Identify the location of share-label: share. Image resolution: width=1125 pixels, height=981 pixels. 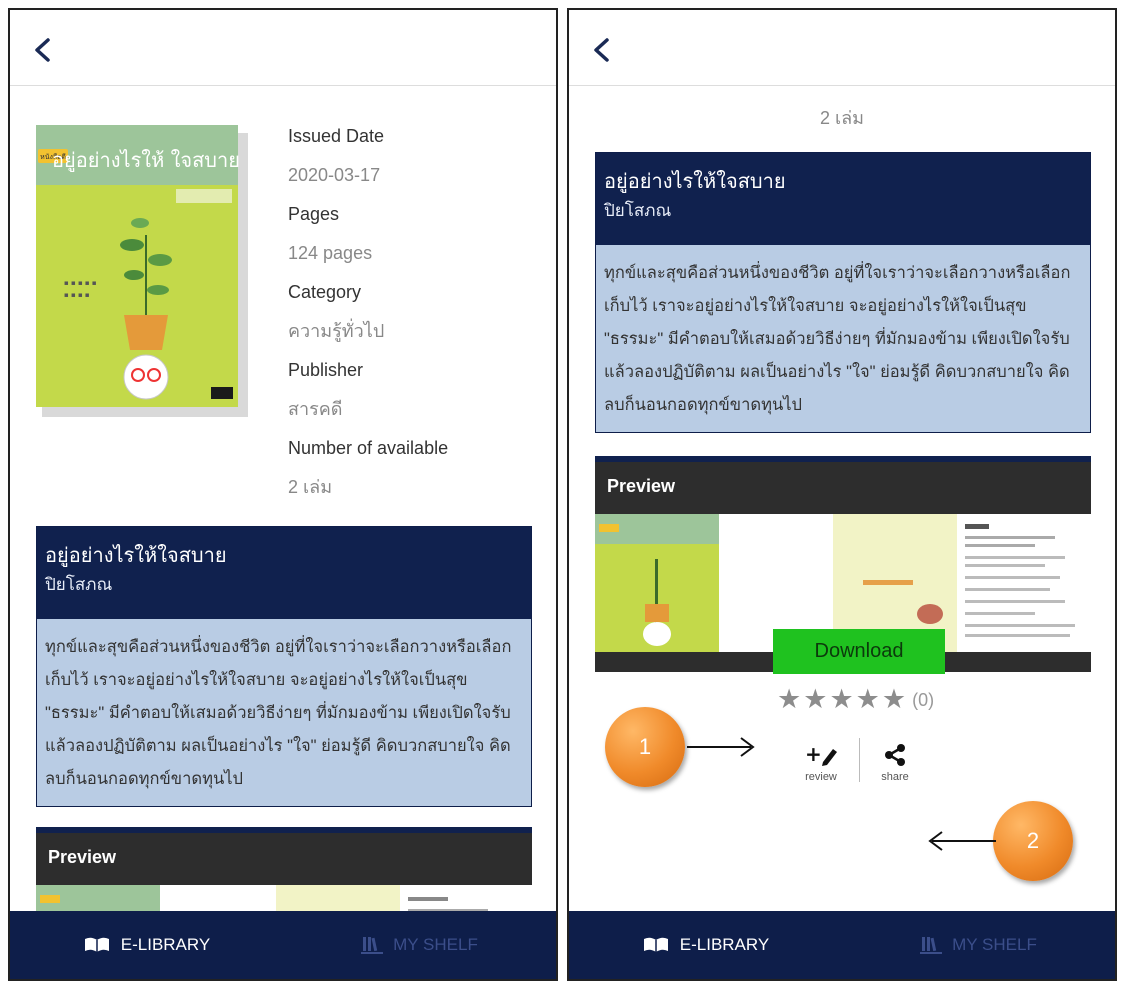
(895, 777).